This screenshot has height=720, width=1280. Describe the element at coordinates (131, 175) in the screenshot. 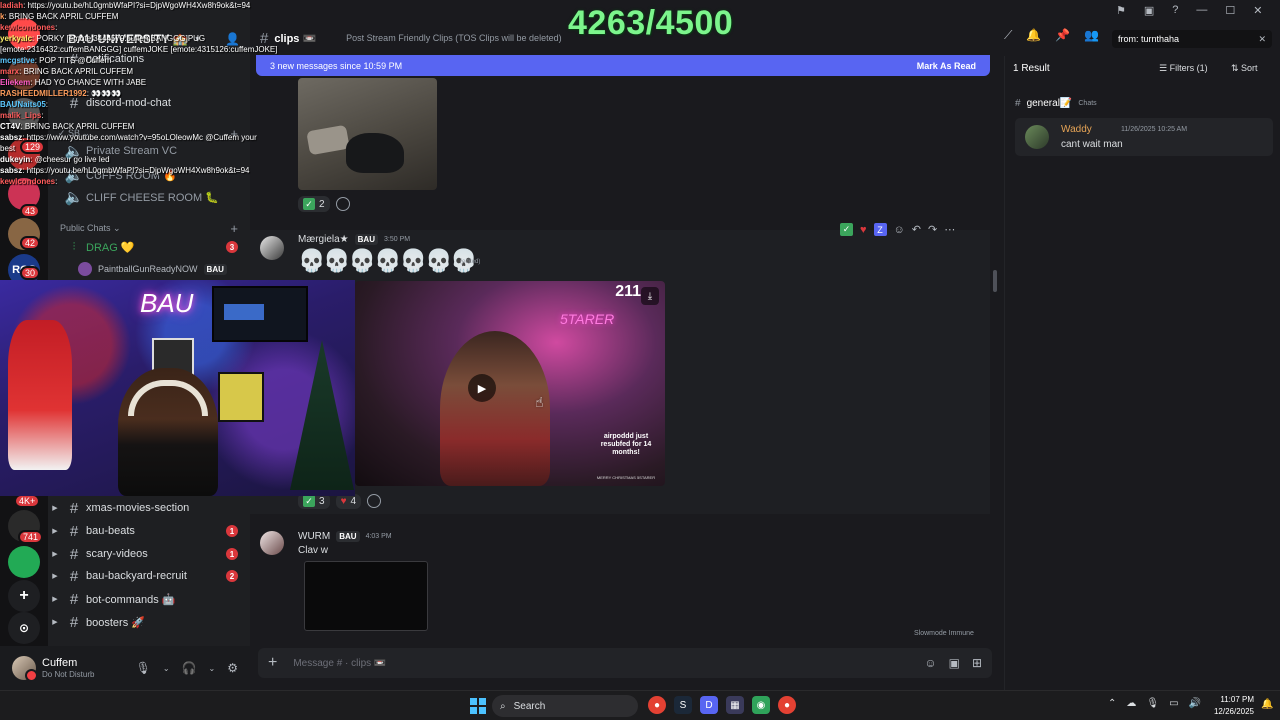

I see `channel-label: CUFFS ROOM 🔥` at that location.